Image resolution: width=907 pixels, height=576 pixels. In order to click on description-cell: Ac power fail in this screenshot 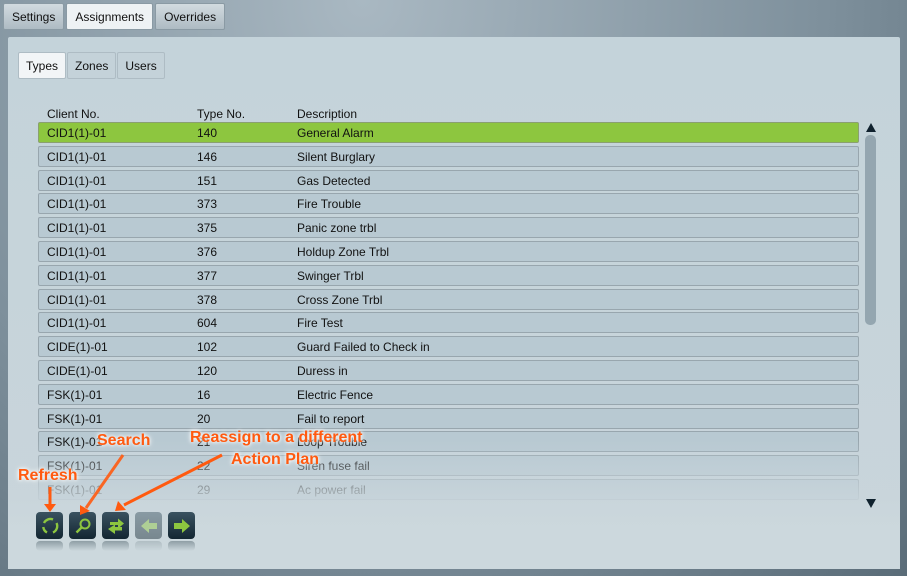, I will do `click(331, 490)`.